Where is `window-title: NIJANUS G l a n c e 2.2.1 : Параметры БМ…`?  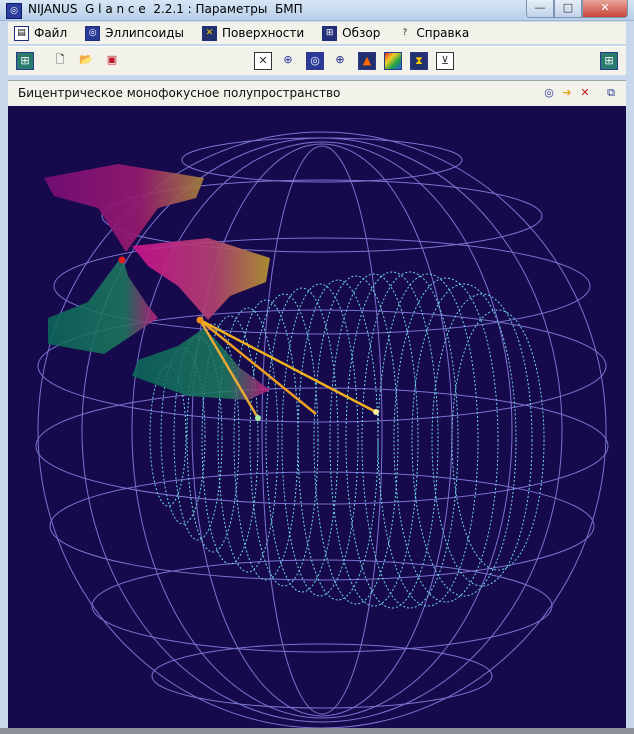 window-title: NIJANUS G l a n c e 2.2.1 : Параметры БМ… is located at coordinates (165, 9).